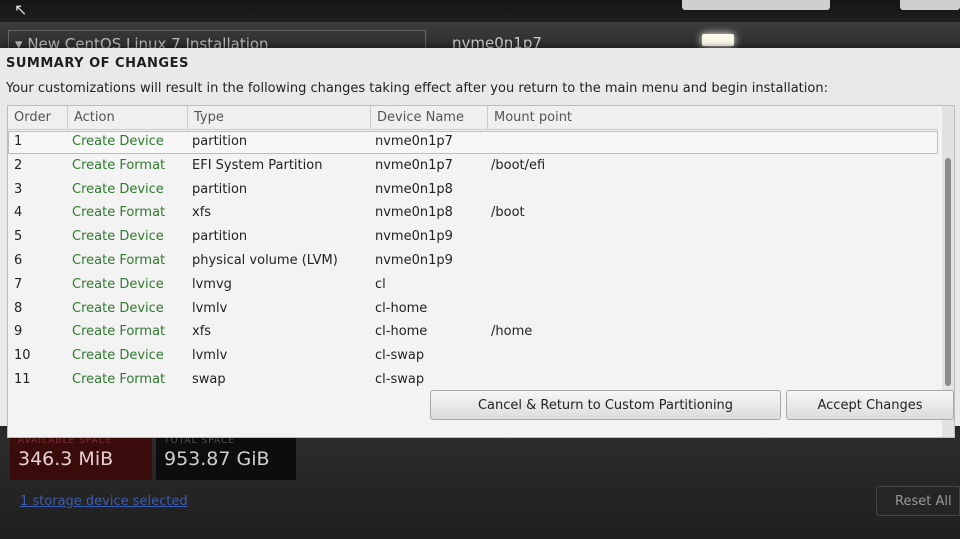 This screenshot has width=960, height=539. I want to click on table-row: 9 Create Format xfs cl-home /home, so click(473, 333).